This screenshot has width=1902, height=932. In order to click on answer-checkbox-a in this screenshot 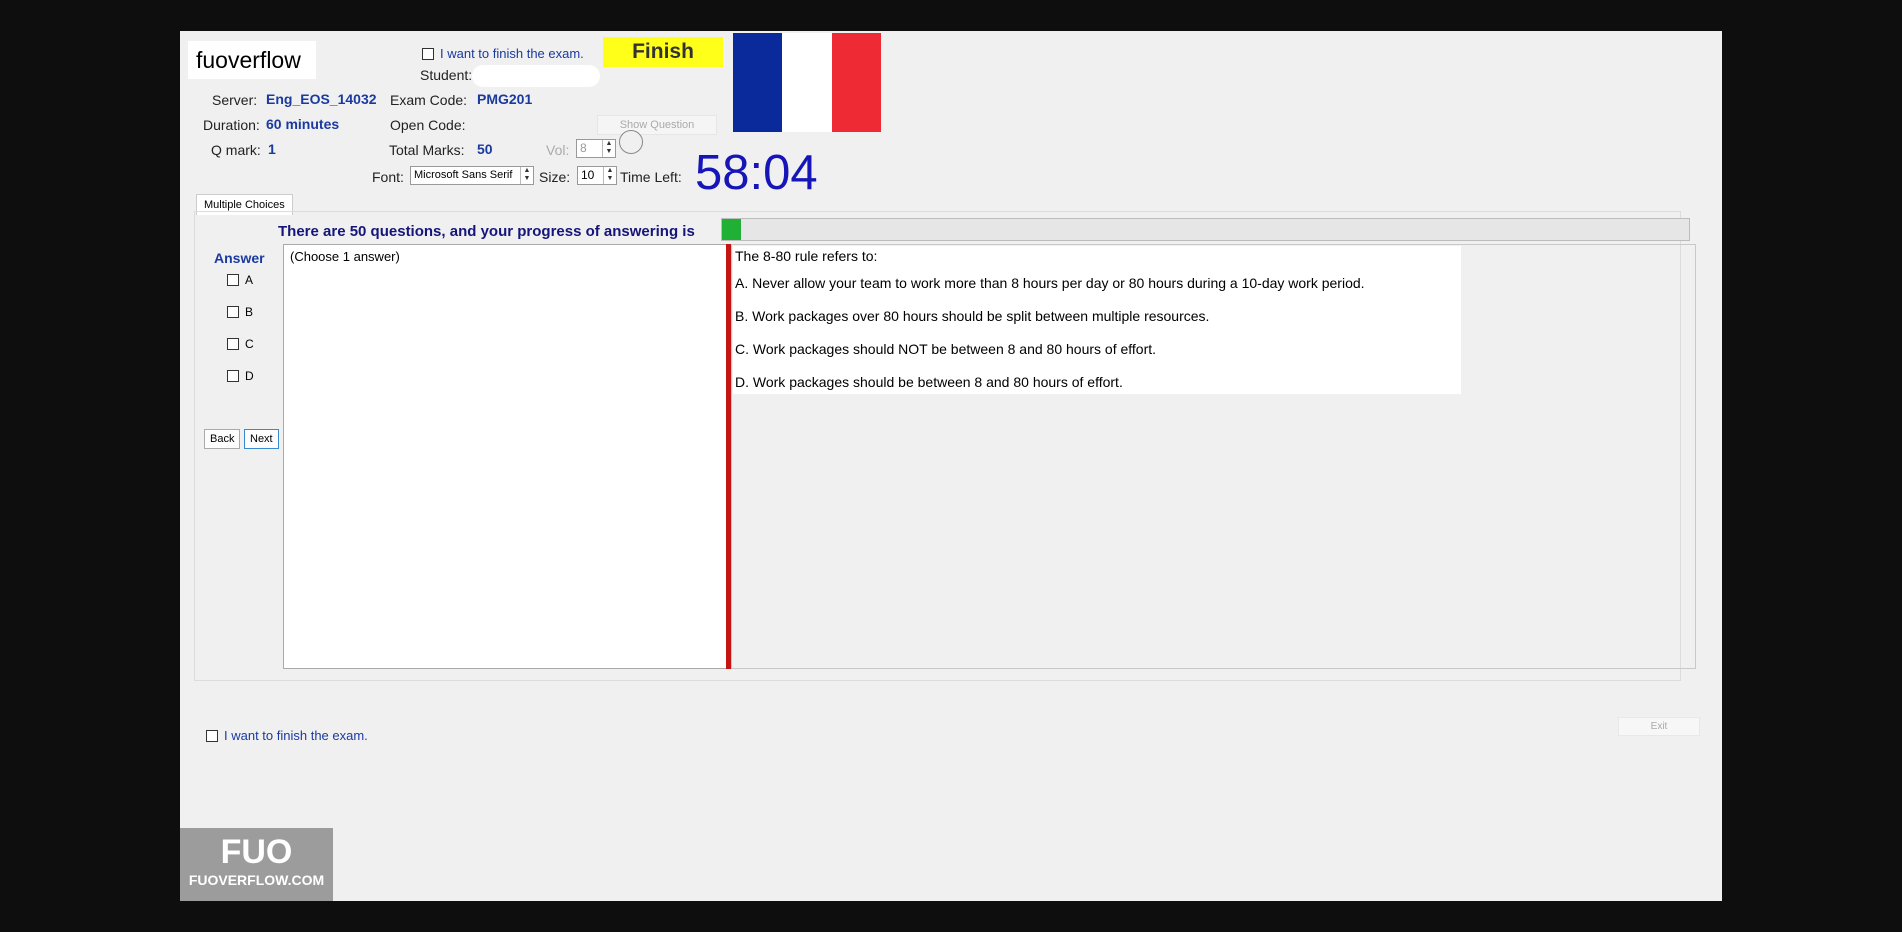, I will do `click(233, 280)`.